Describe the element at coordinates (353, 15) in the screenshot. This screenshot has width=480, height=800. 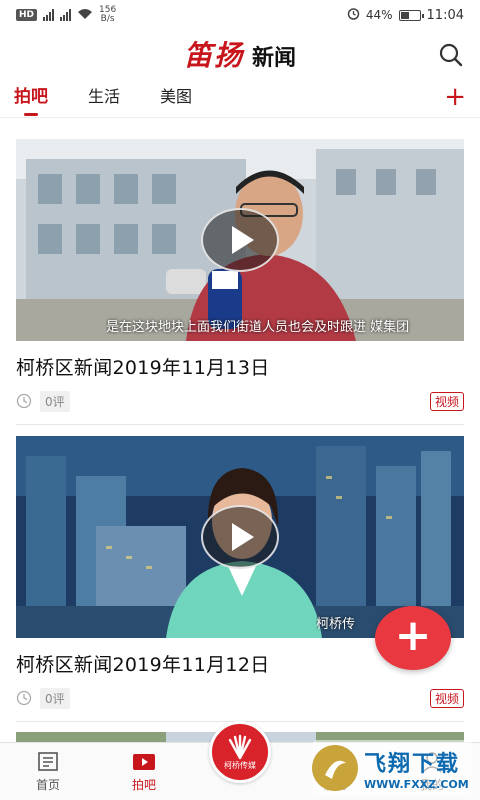
I see `alarm-icon` at that location.